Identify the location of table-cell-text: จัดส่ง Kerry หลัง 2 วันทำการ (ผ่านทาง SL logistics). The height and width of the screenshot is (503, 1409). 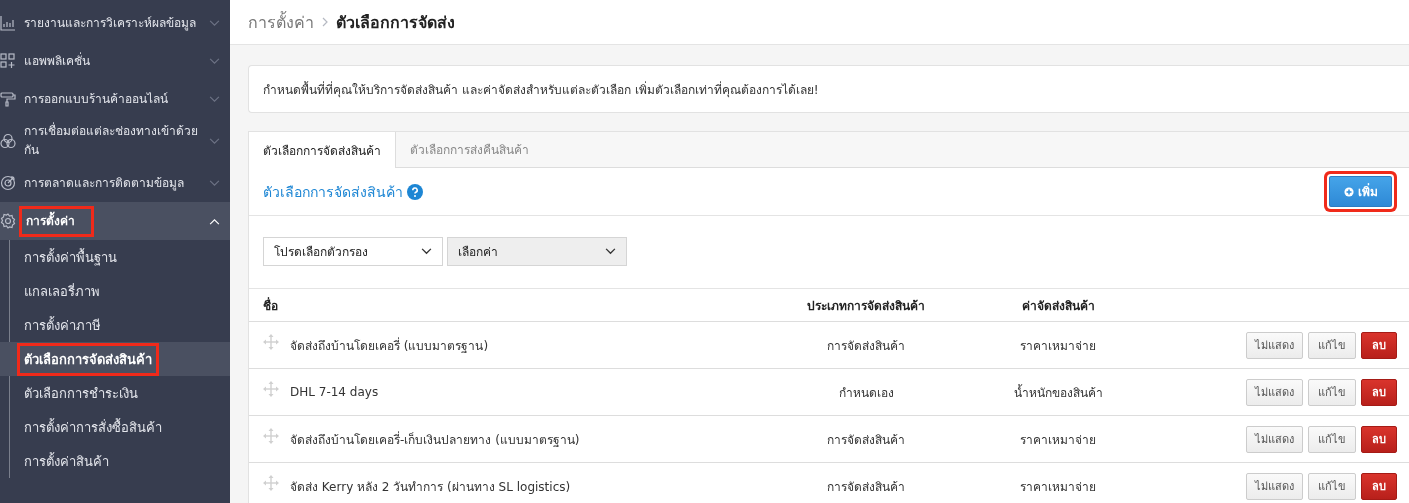
(430, 487).